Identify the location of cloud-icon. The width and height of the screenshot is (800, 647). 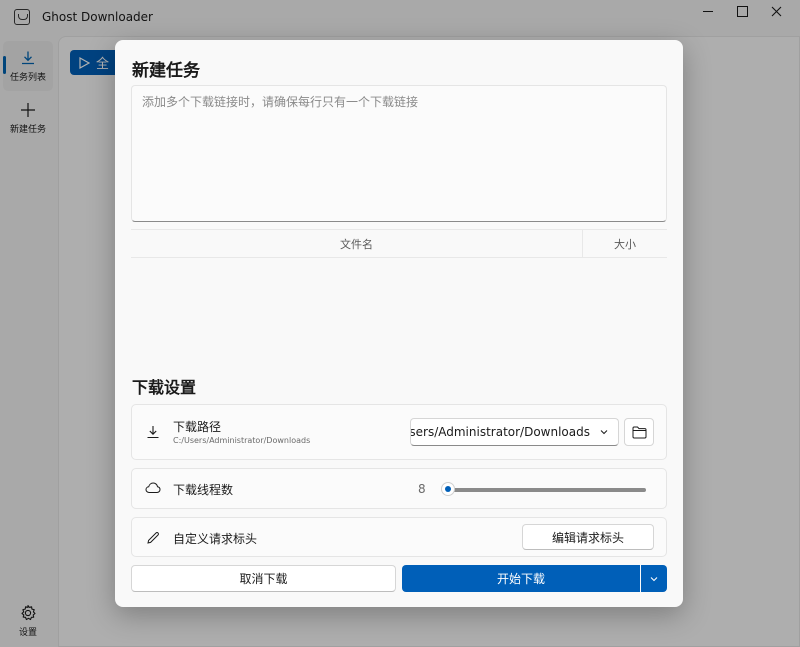
(153, 488).